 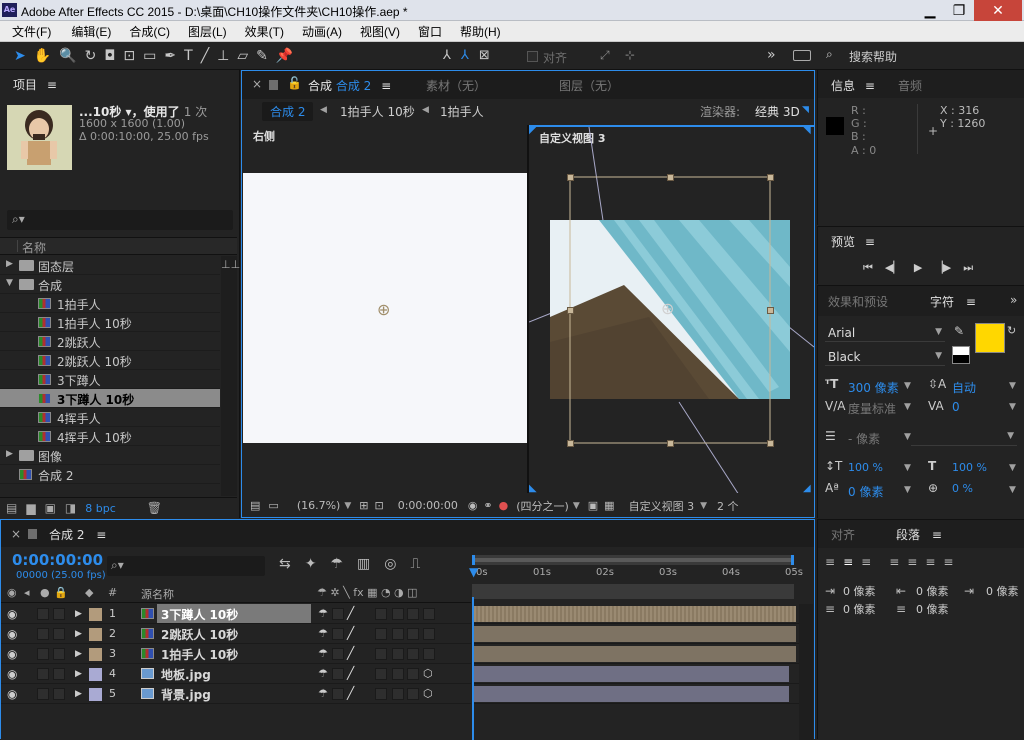 I want to click on tab-paragraph: 段落 ≡, so click(x=919, y=534).